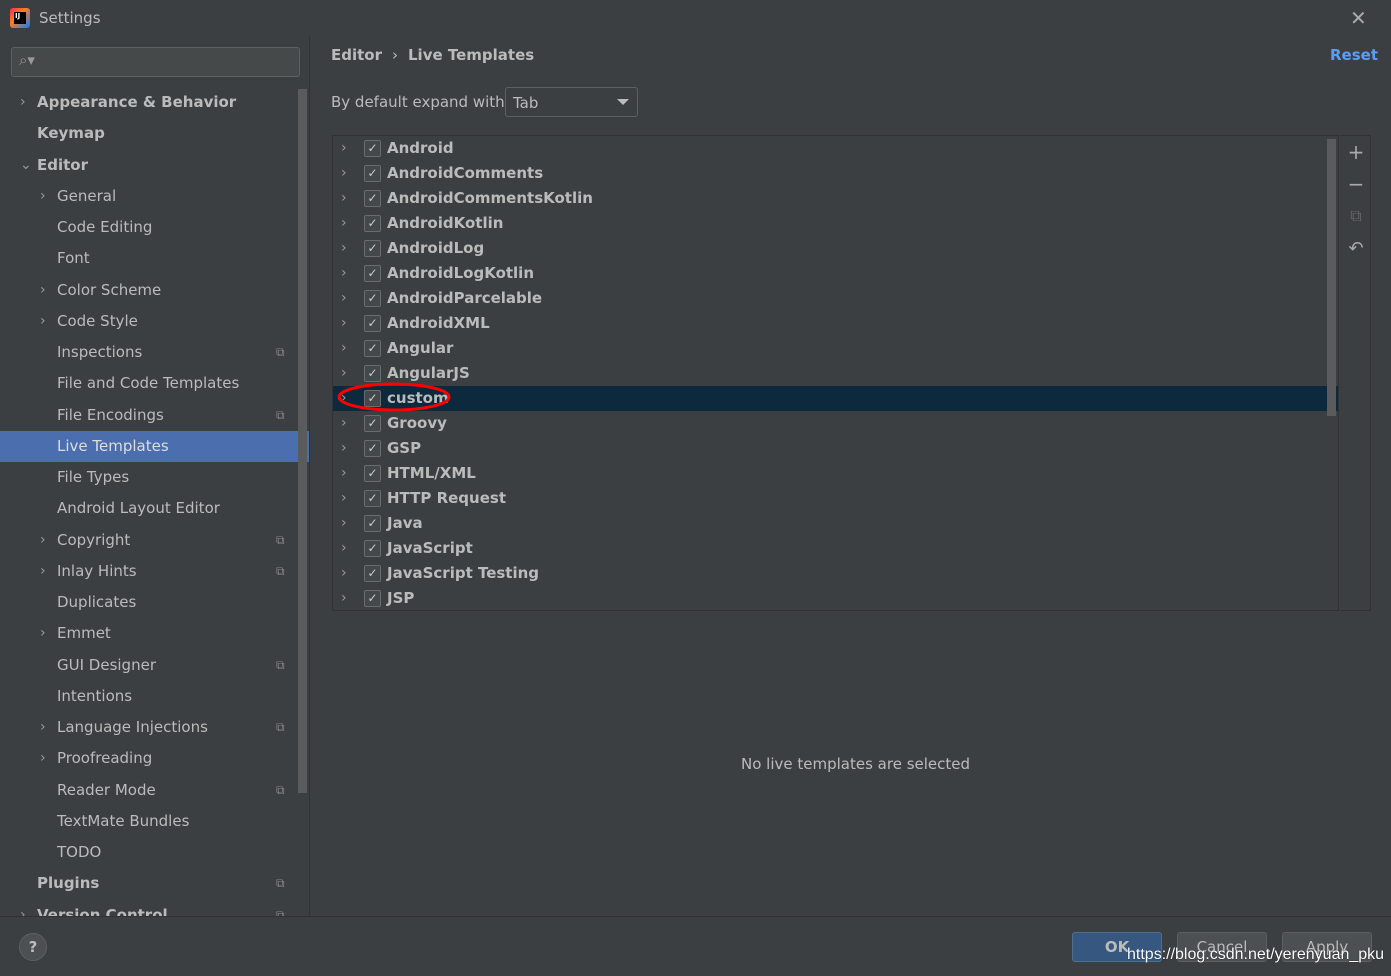 This screenshot has height=976, width=1391. Describe the element at coordinates (1331, 277) in the screenshot. I see `list-scrollbar` at that location.